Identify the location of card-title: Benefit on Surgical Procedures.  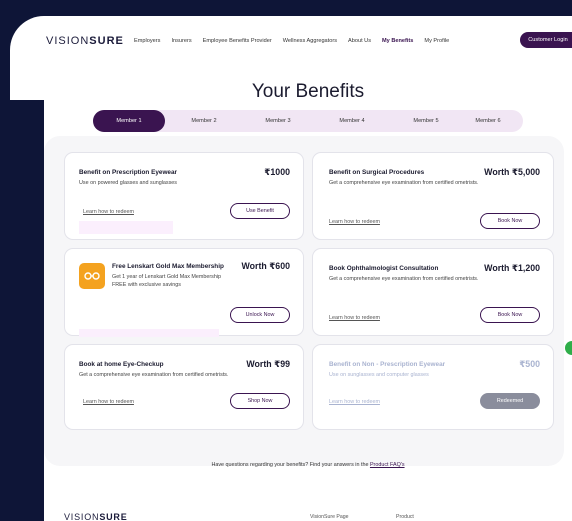
(377, 172).